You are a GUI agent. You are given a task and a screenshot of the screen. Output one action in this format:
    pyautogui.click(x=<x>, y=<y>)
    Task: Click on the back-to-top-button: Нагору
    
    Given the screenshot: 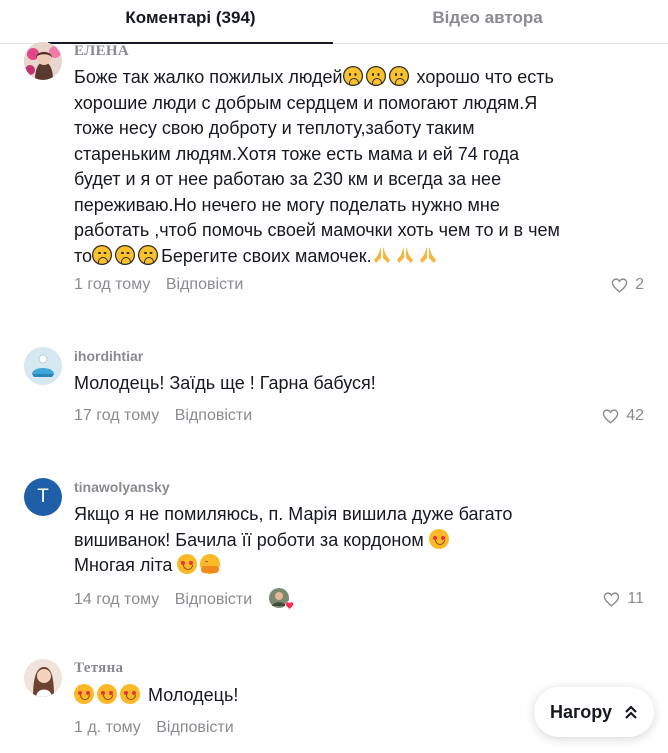 What is the action you would take?
    pyautogui.click(x=594, y=712)
    